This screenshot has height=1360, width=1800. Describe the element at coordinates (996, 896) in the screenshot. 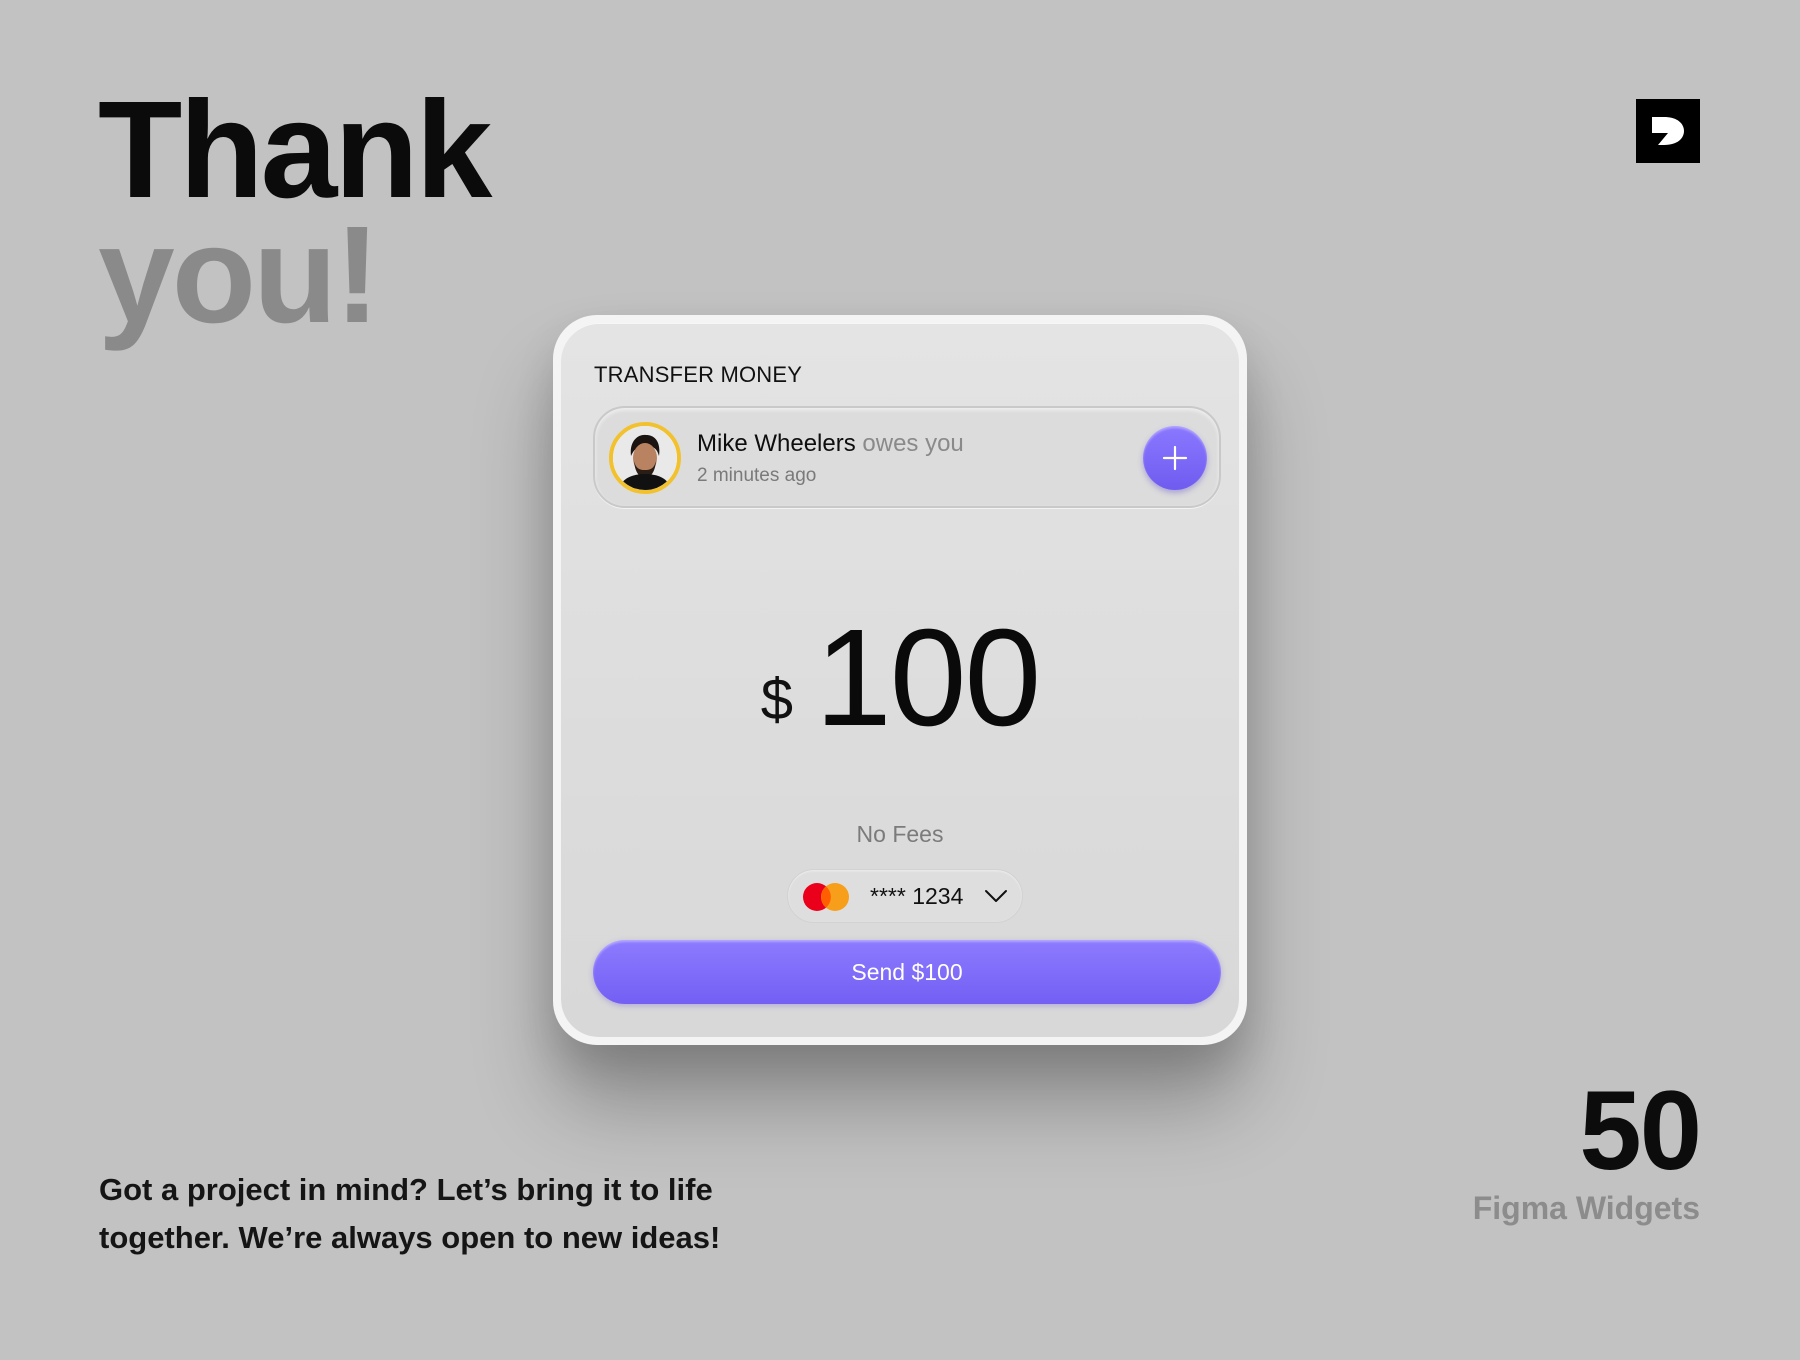

I see `chevron-down-icon` at that location.